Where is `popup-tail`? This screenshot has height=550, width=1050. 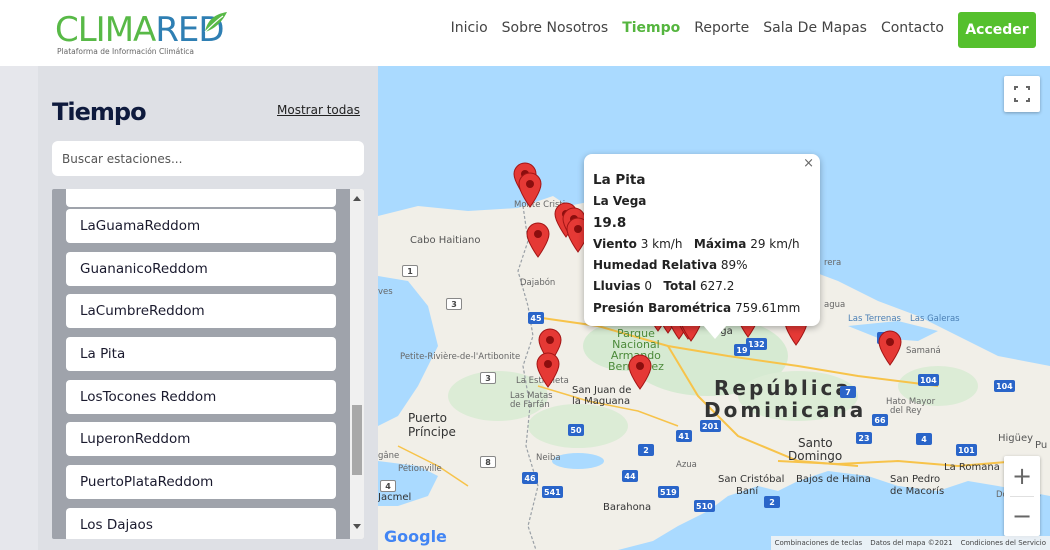 popup-tail is located at coordinates (715, 332).